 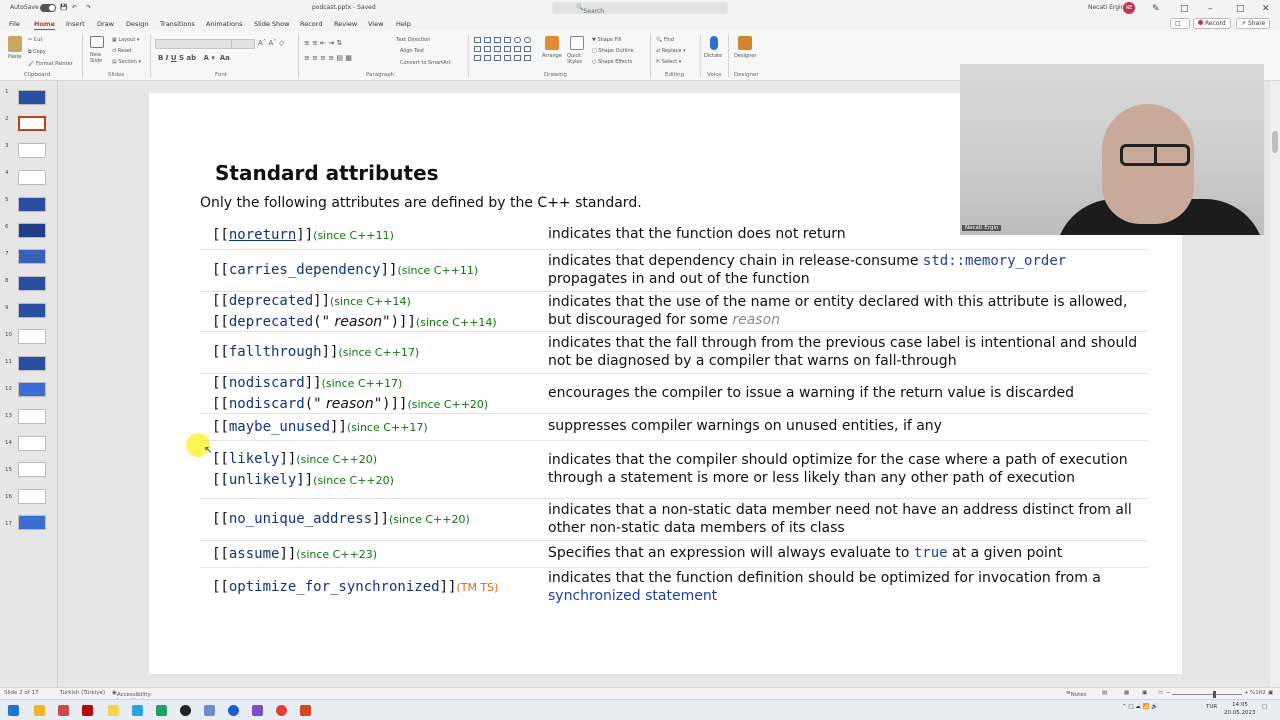 I want to click on tab-animations: Animations, so click(x=224, y=24).